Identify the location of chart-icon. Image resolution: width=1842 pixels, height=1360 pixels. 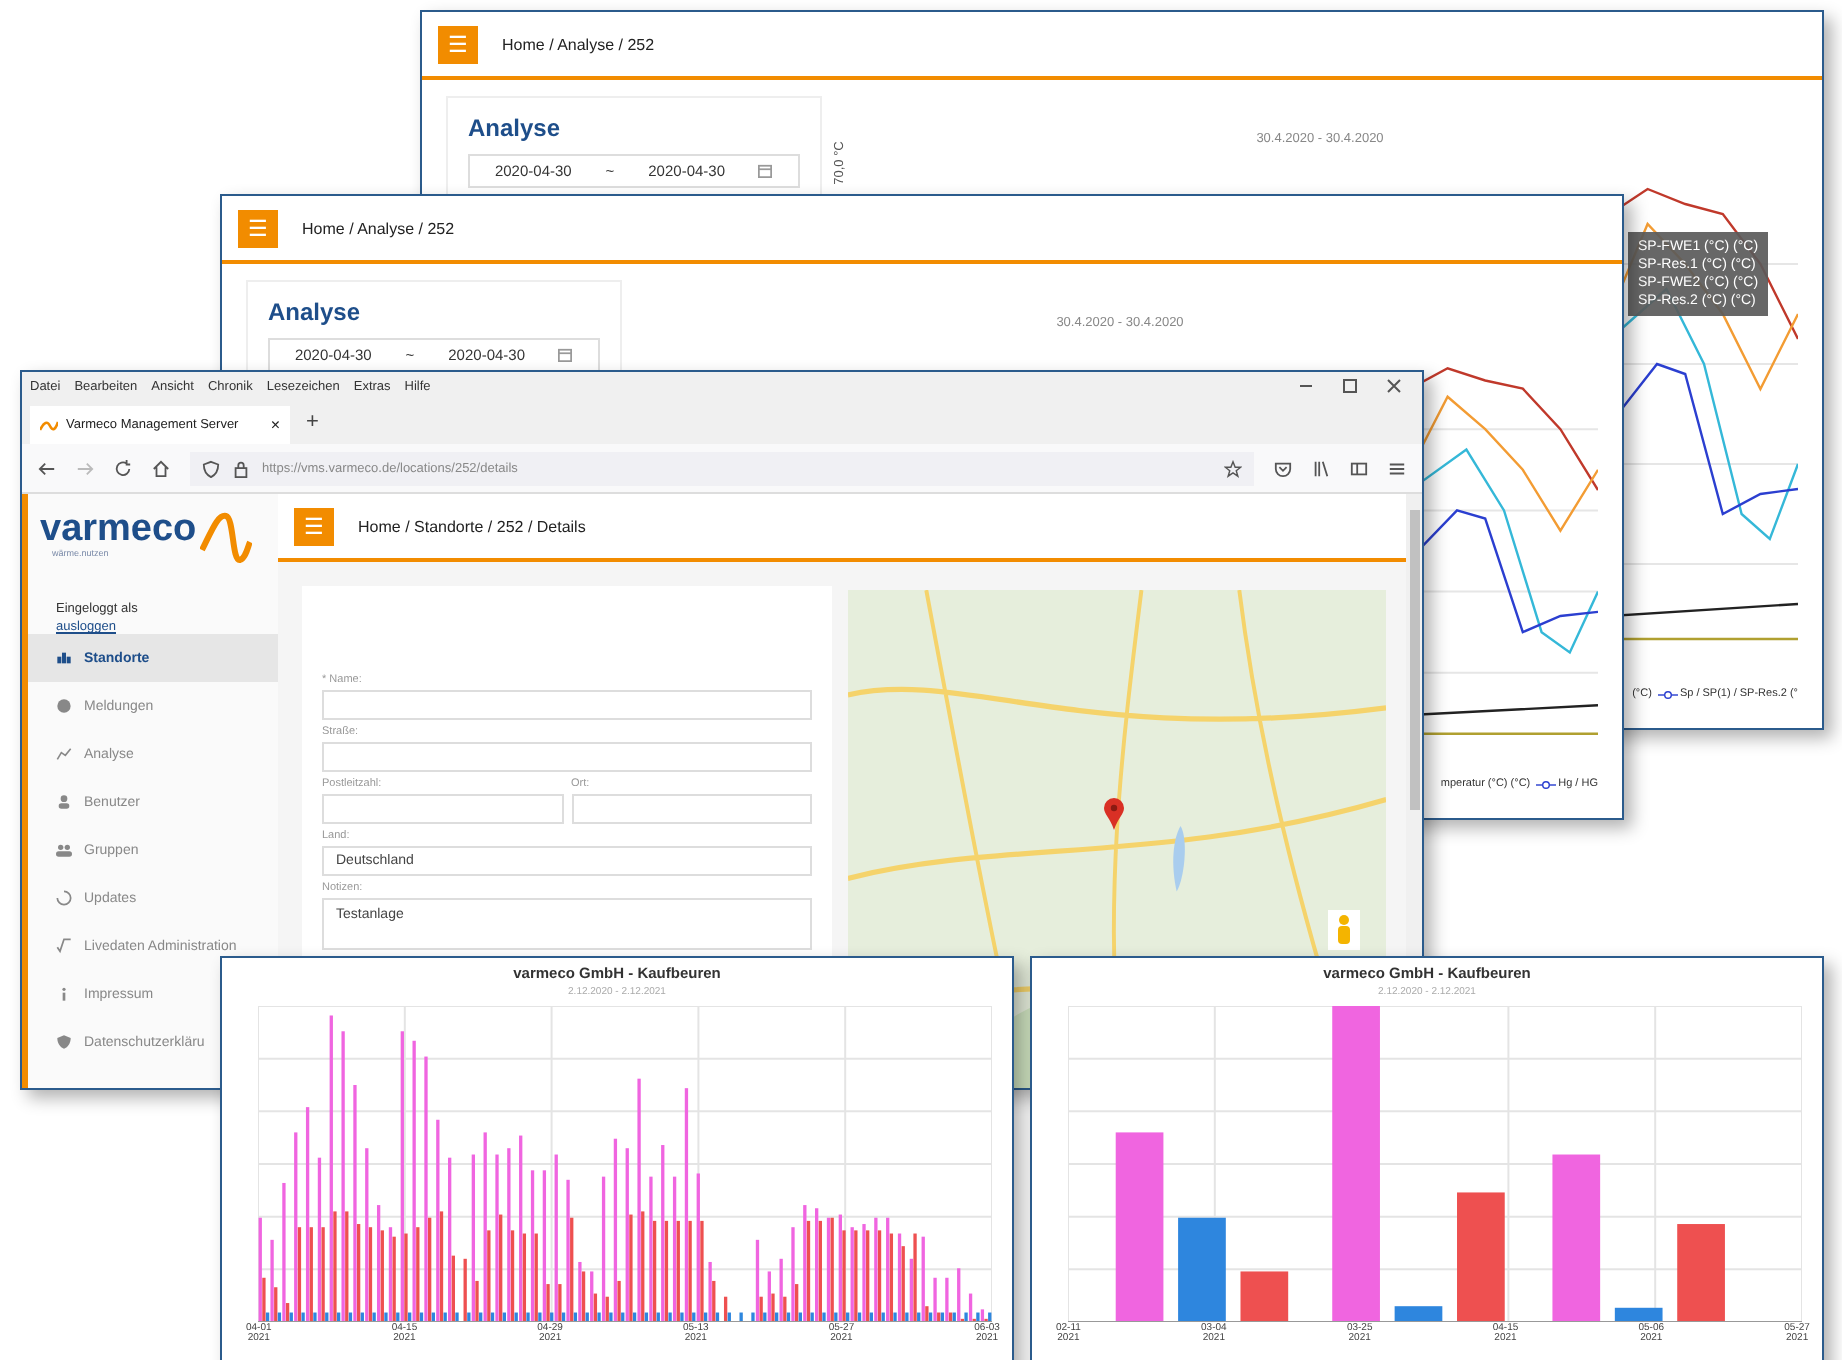
(64, 754).